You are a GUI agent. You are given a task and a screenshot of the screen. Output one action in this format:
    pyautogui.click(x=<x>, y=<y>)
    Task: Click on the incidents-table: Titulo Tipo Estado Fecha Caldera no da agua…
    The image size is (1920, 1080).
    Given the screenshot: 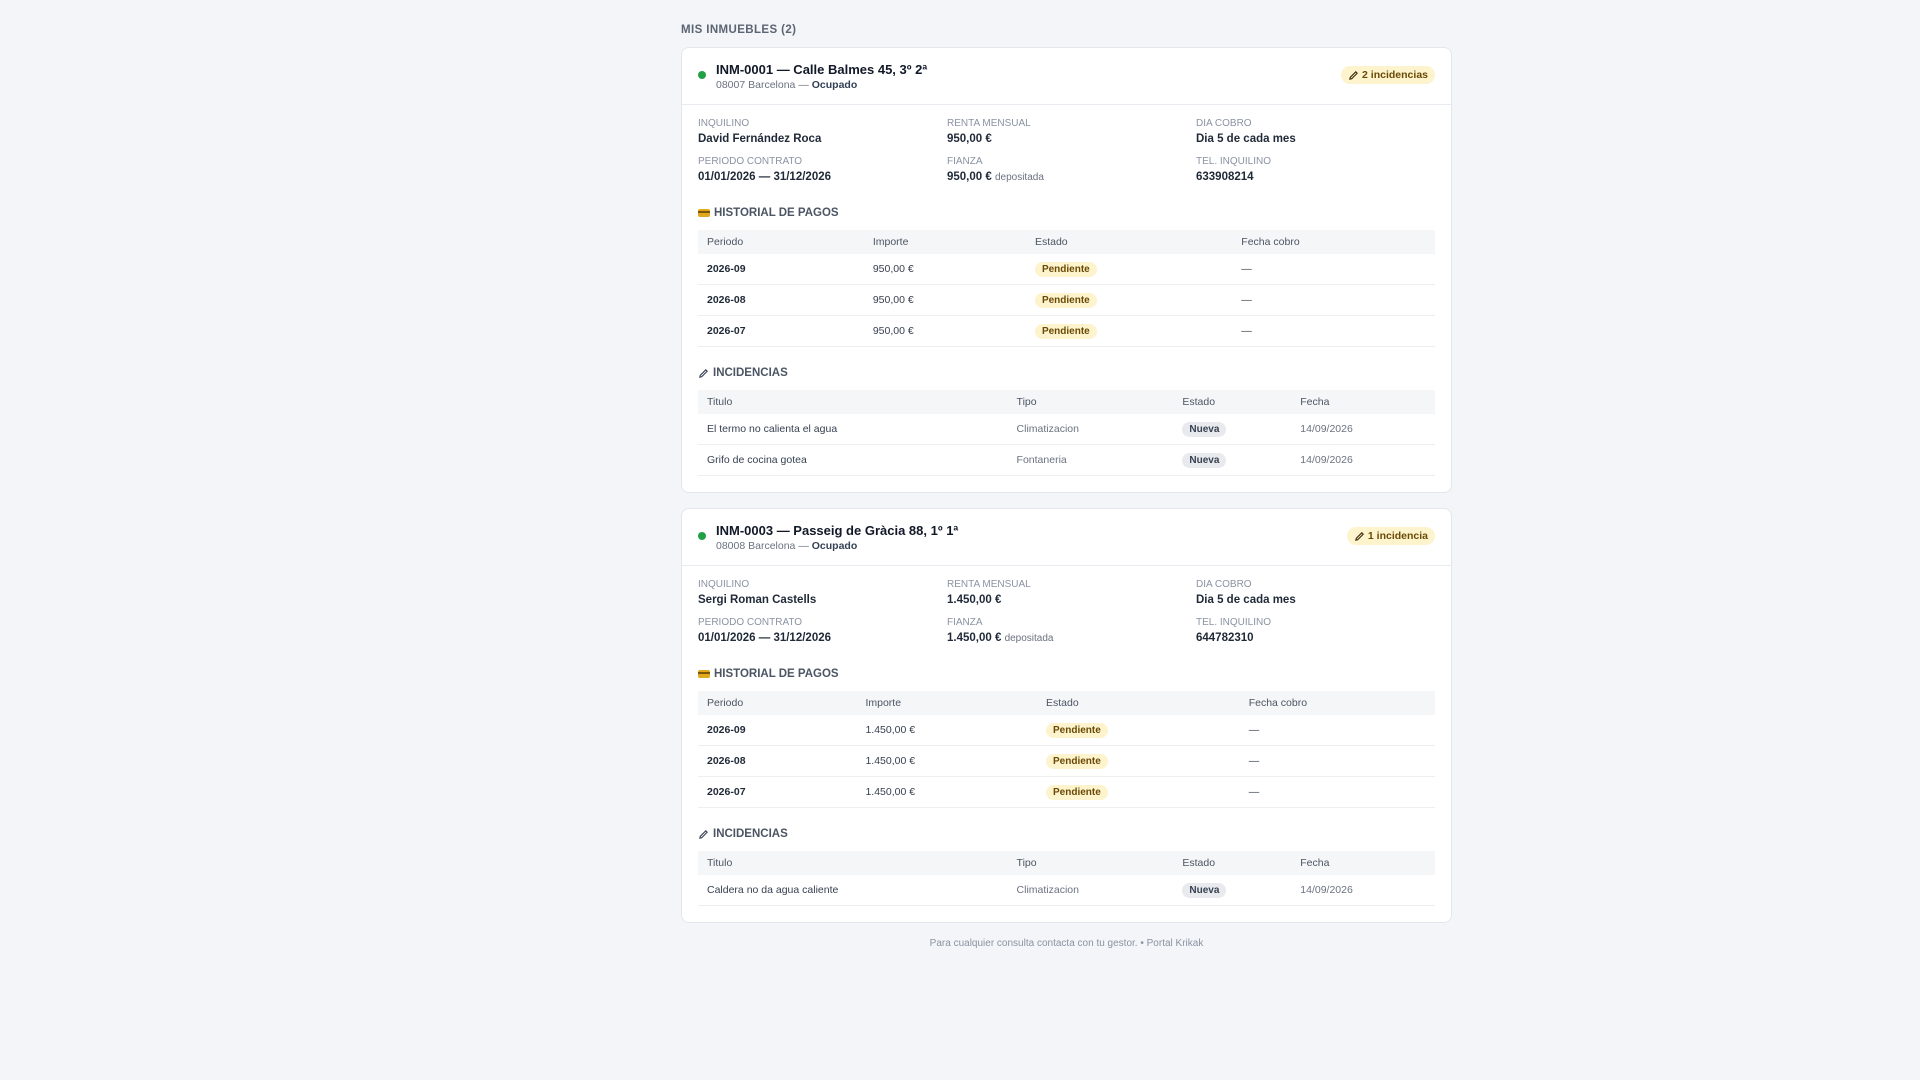 What is the action you would take?
    pyautogui.click(x=1066, y=878)
    